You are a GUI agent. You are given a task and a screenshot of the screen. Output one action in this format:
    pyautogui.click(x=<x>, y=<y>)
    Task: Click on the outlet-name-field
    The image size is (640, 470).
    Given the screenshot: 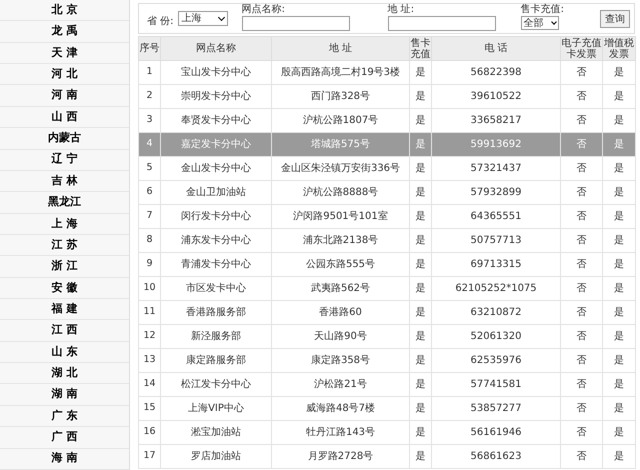 What is the action you would take?
    pyautogui.click(x=296, y=23)
    